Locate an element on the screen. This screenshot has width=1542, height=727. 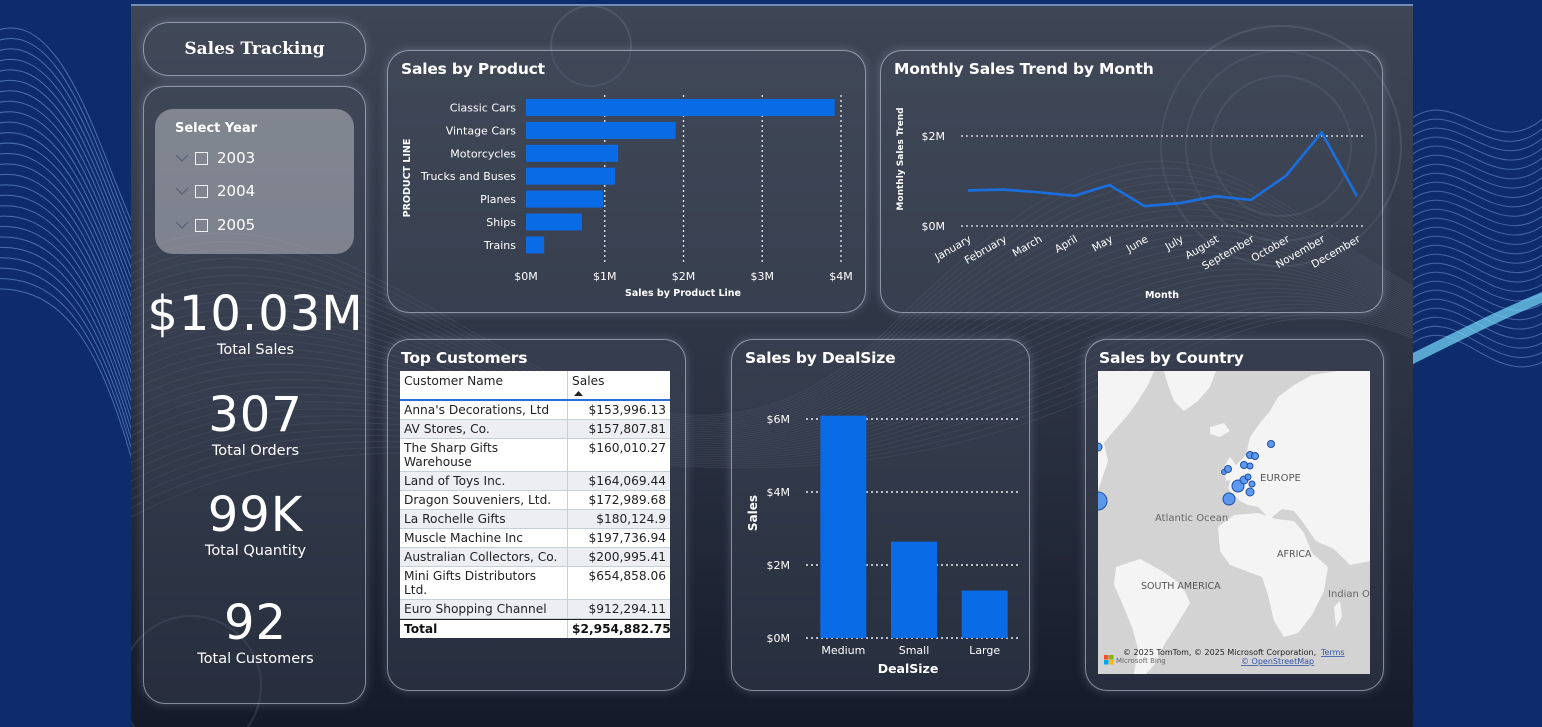
x-tick-label: May is located at coordinates (1102, 243).